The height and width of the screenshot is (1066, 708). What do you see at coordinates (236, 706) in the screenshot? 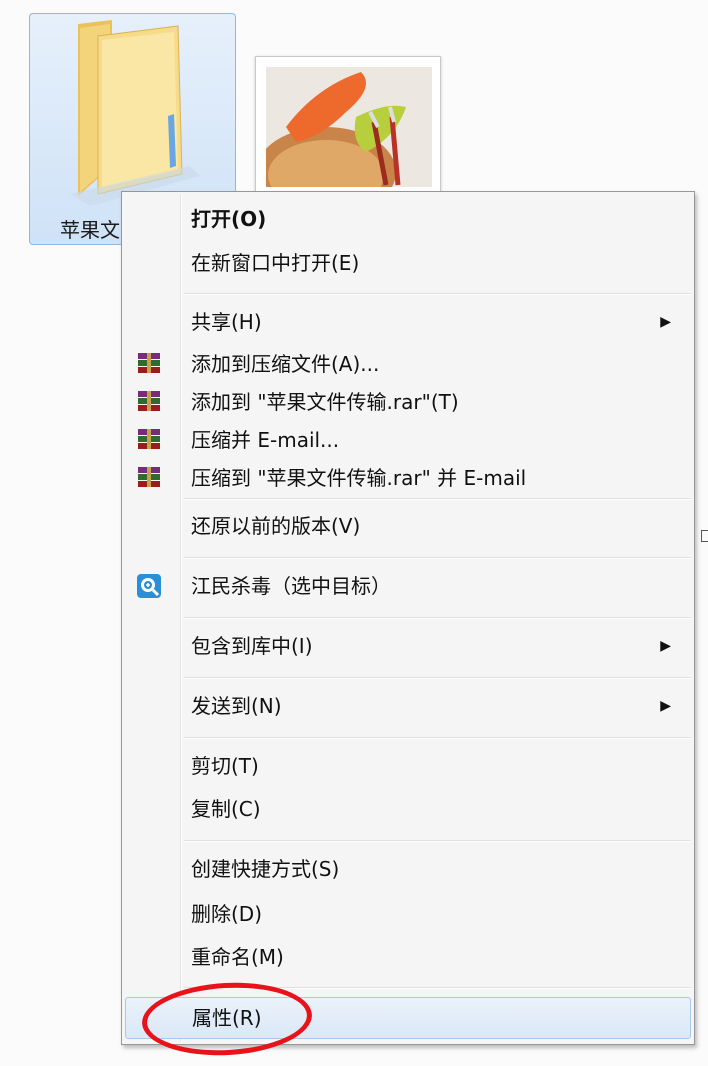
I see `menu-item-label: 发送到(N)` at bounding box center [236, 706].